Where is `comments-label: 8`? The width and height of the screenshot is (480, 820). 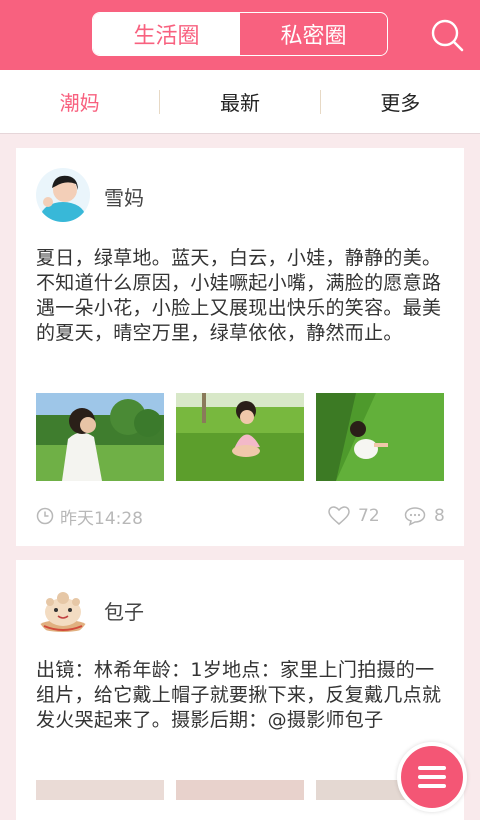
comments-label: 8 is located at coordinates (439, 516).